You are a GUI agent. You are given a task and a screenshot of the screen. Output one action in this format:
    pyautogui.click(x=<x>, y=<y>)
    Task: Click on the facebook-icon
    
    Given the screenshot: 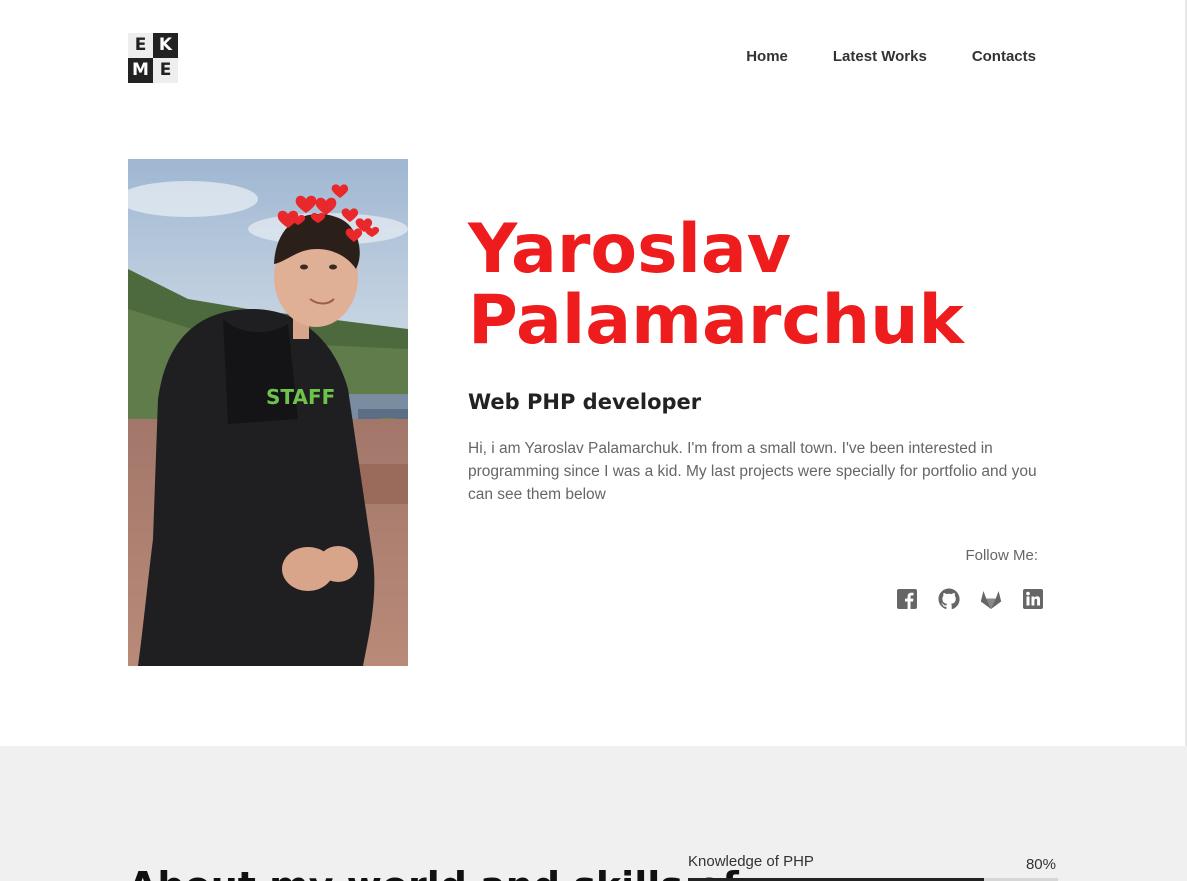 What is the action you would take?
    pyautogui.click(x=907, y=599)
    